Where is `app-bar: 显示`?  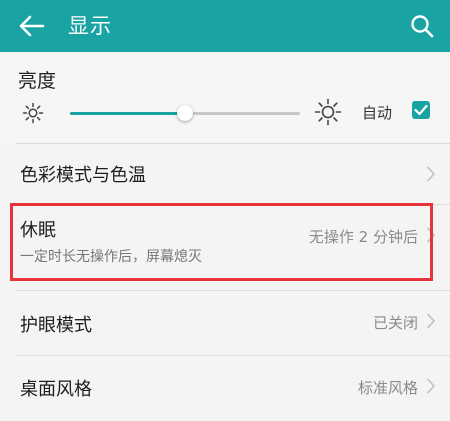 app-bar: 显示 is located at coordinates (225, 26).